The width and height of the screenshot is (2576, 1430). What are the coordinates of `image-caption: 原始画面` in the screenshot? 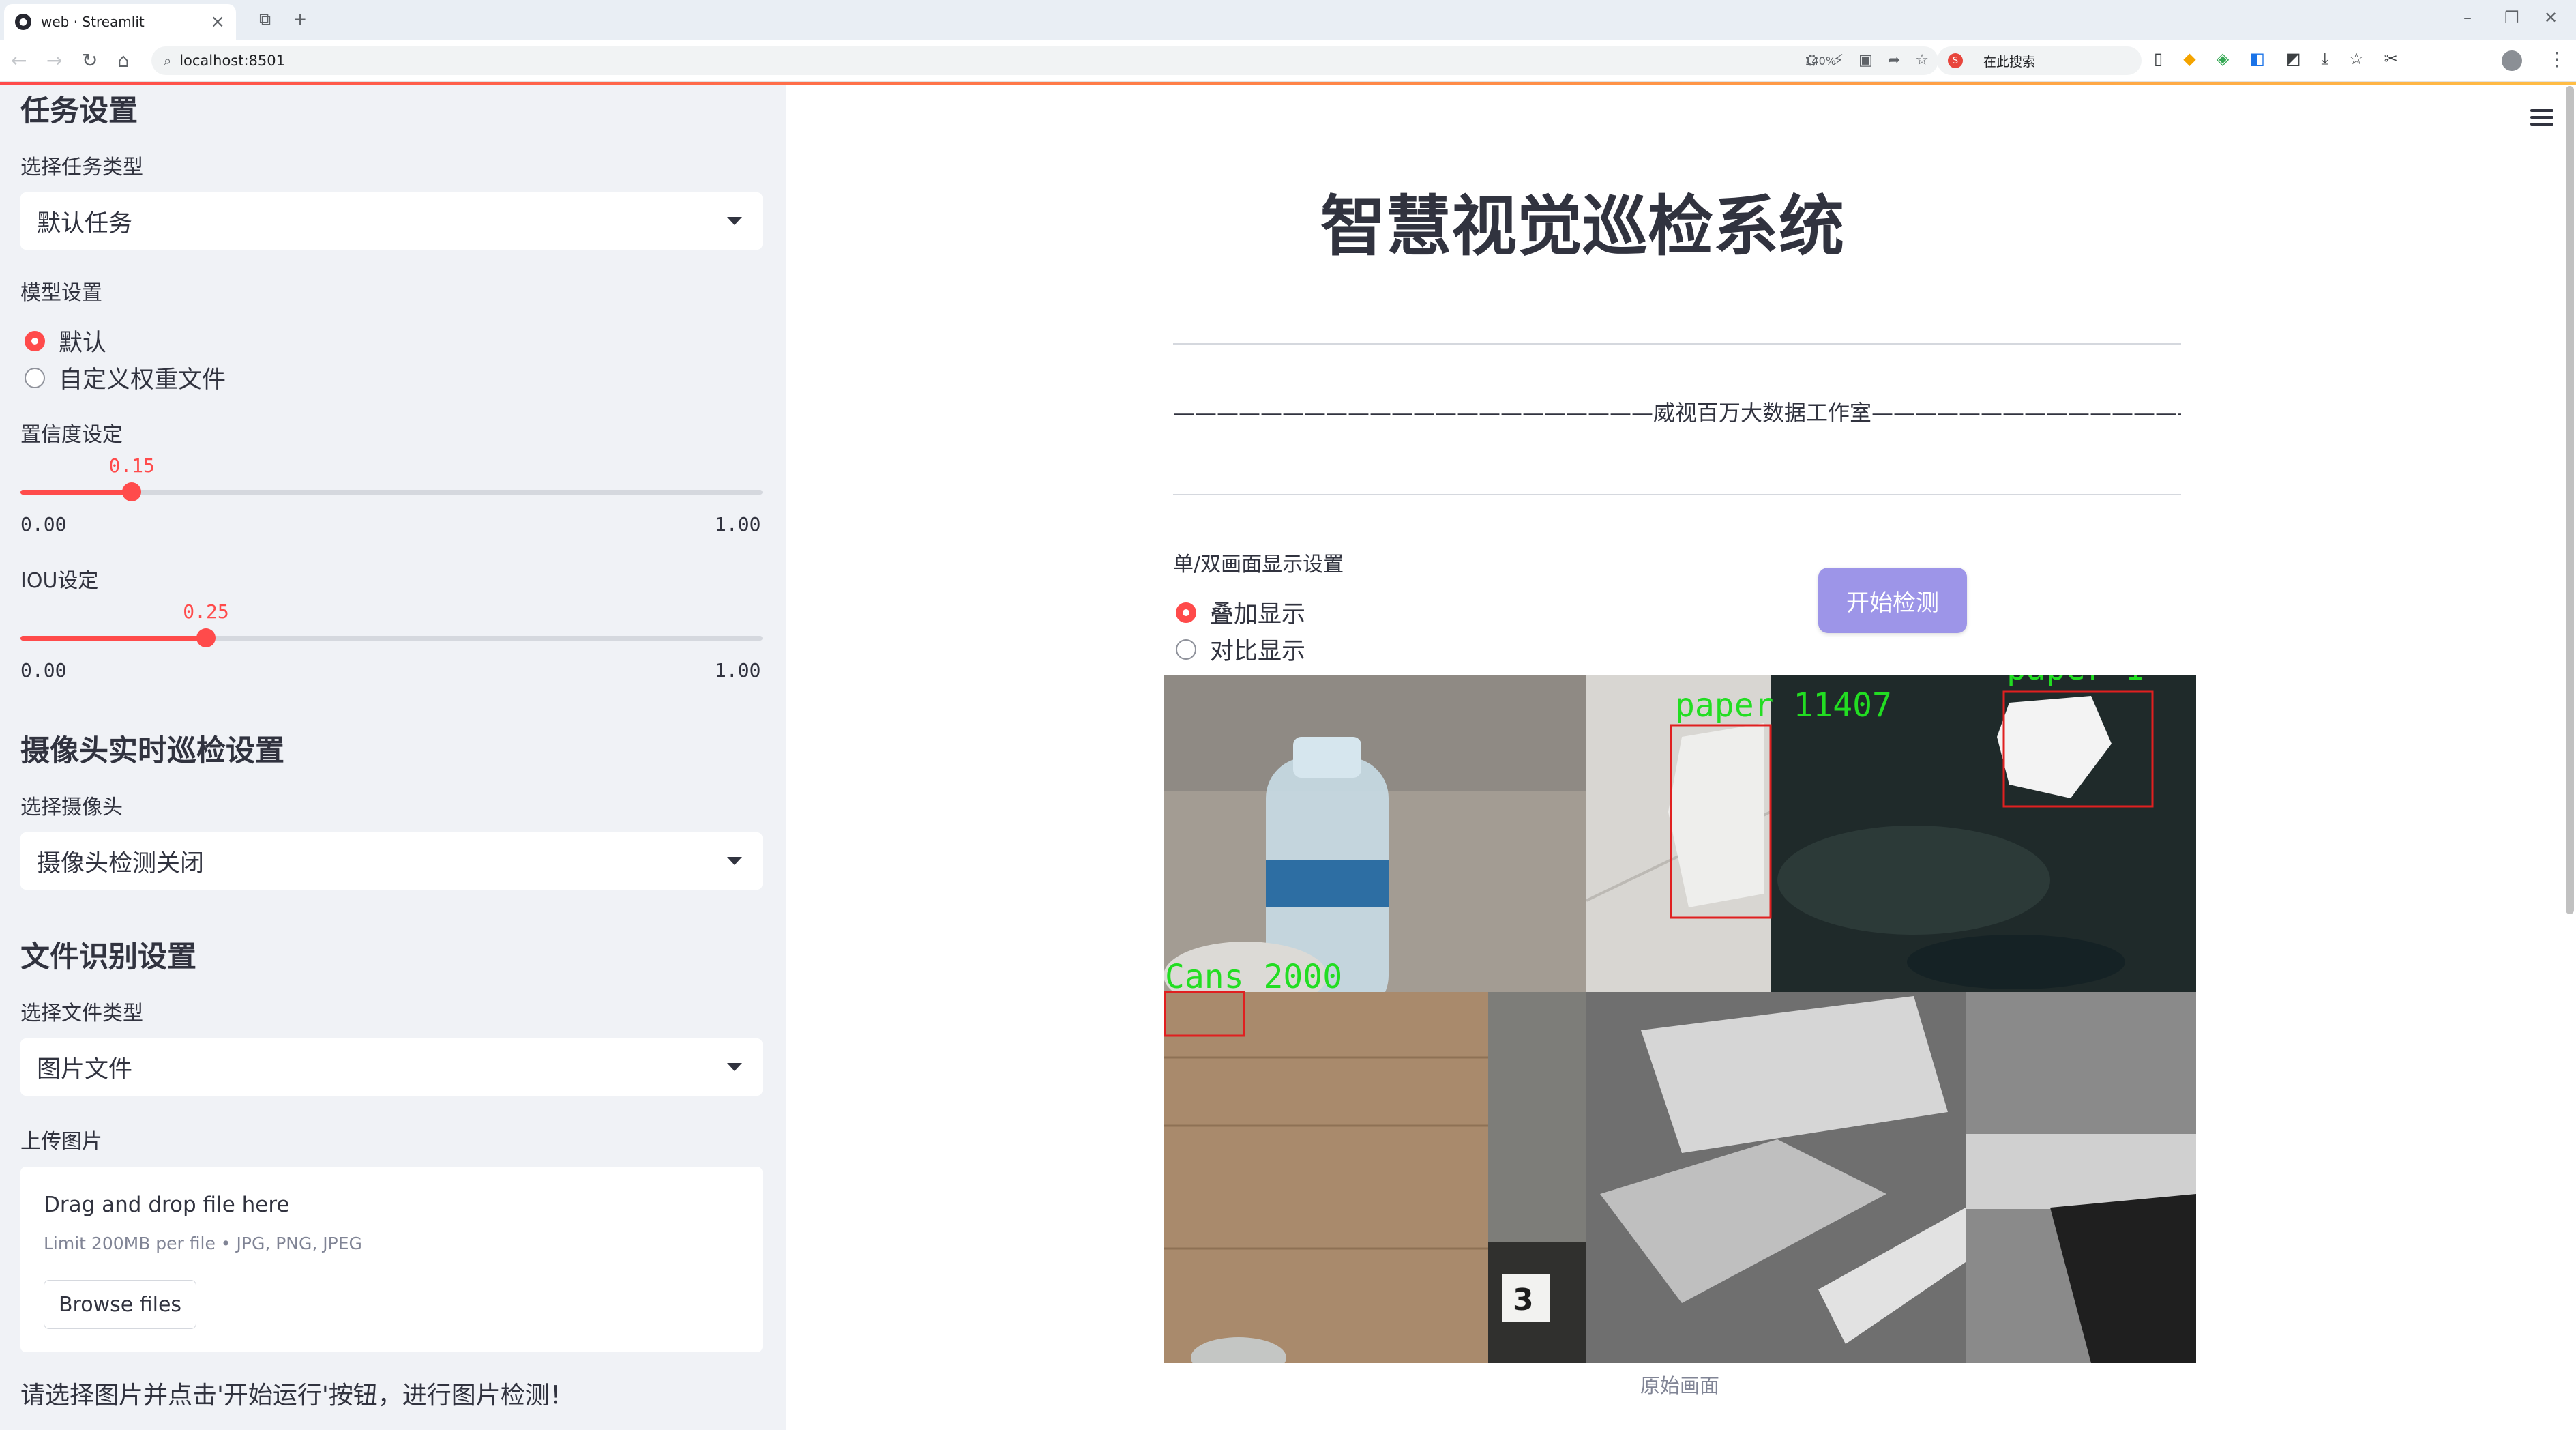 It's located at (1679, 1386).